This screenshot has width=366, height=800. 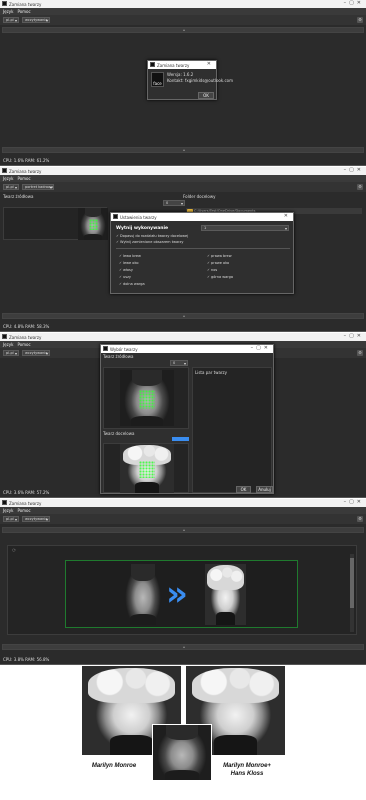 I want to click on option-fit-target: Dopasuj do rozdziału twarzy docelowej, so click(x=152, y=236).